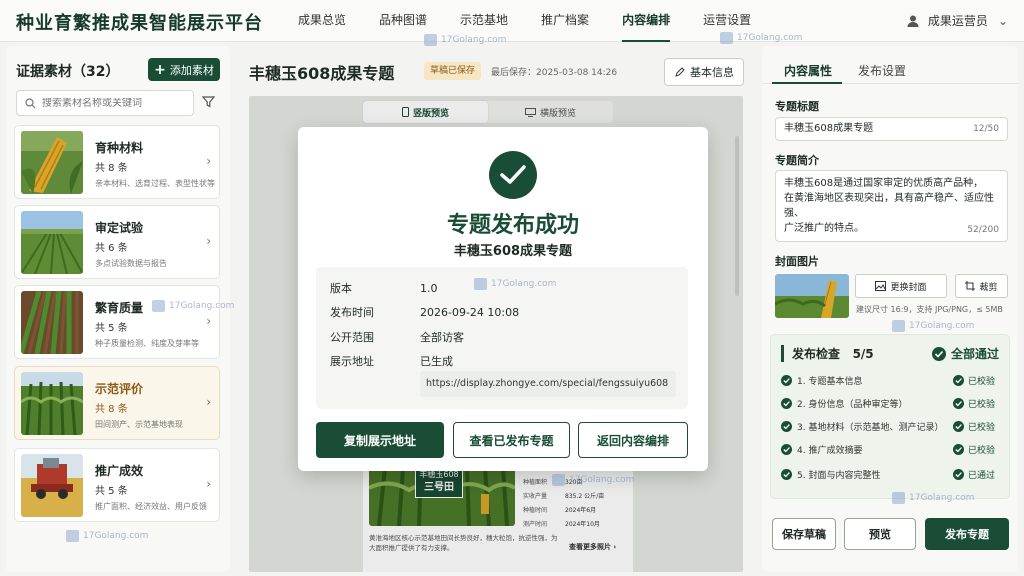 Image resolution: width=1024 pixels, height=576 pixels. I want to click on basic-info-label: 基本信息, so click(712, 72).